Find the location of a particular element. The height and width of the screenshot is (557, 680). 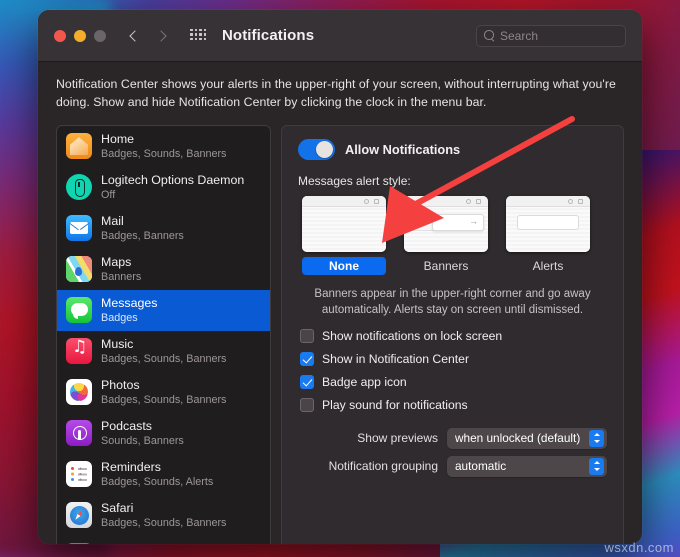

allow-notifications-row: Allow Notifications is located at coordinates (452, 149).